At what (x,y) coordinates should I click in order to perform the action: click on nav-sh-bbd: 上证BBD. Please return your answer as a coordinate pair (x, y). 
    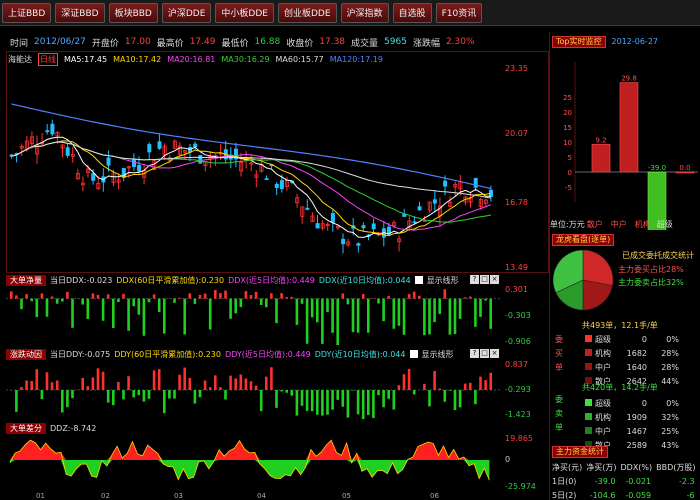
    Looking at the image, I should click on (27, 12).